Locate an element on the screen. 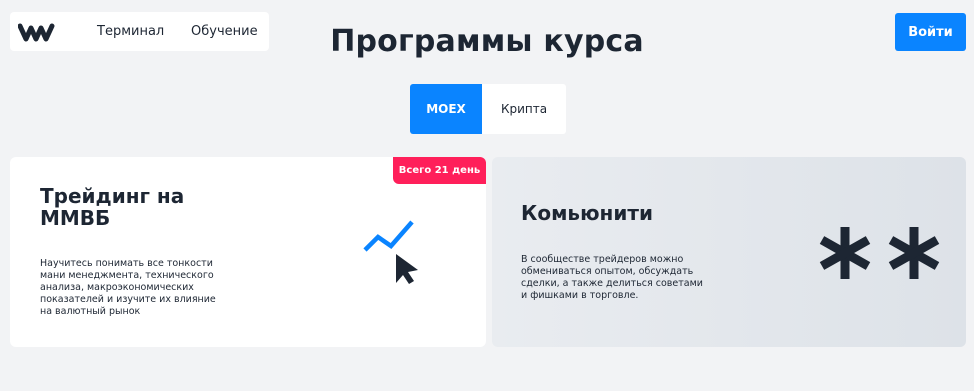 This screenshot has height=391, width=974. market-tabs: MOEX Крипта is located at coordinates (488, 109).